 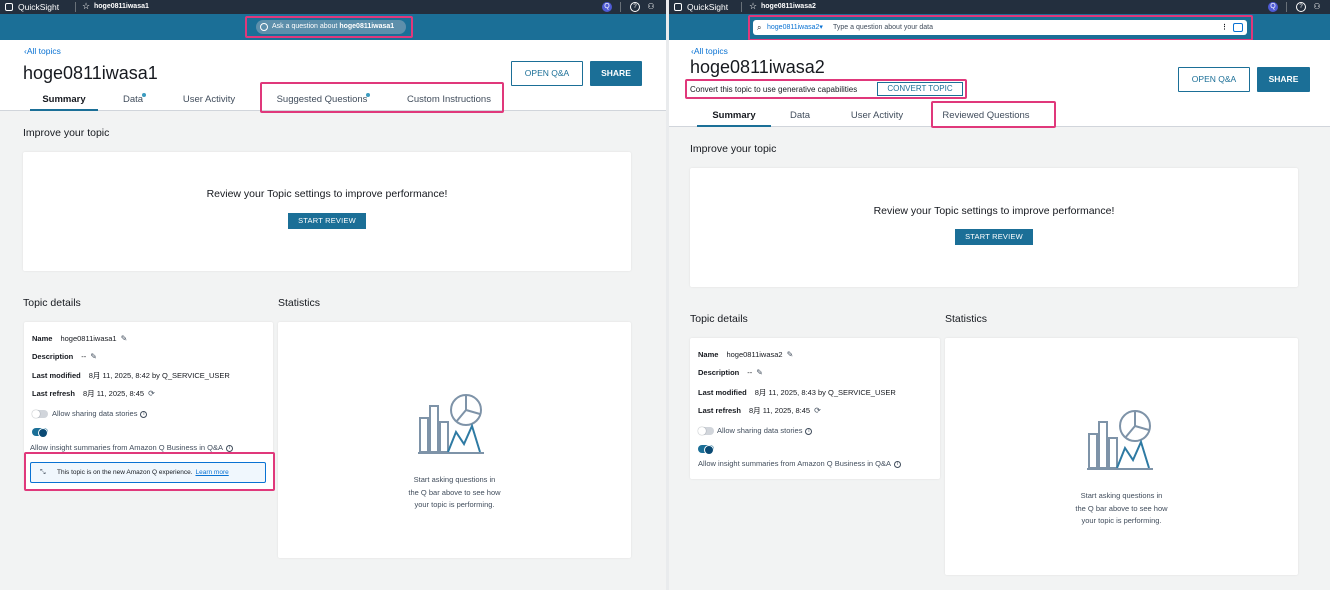 What do you see at coordinates (825, 392) in the screenshot?
I see `last-modified-value: 8月 11, 2025, 8:43 by Q_SERVICE_USER` at bounding box center [825, 392].